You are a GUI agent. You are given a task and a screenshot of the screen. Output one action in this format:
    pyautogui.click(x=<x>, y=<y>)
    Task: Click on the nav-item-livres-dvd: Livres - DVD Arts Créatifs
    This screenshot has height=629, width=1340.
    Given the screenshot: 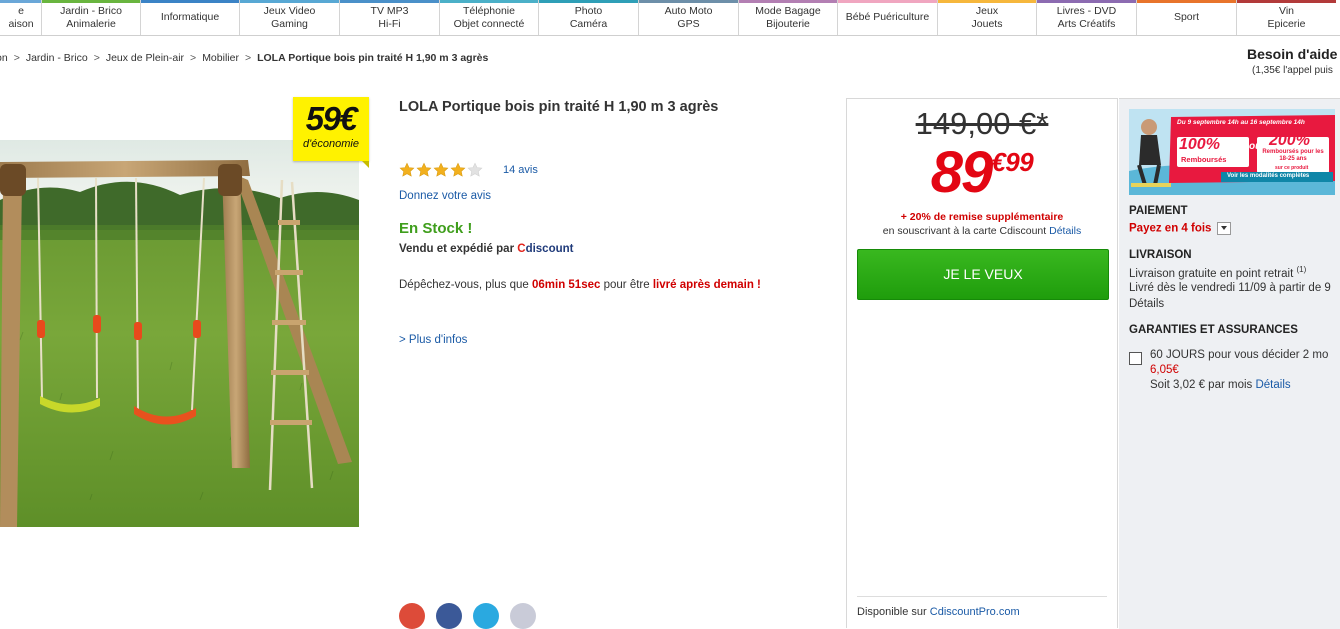 What is the action you would take?
    pyautogui.click(x=1086, y=17)
    